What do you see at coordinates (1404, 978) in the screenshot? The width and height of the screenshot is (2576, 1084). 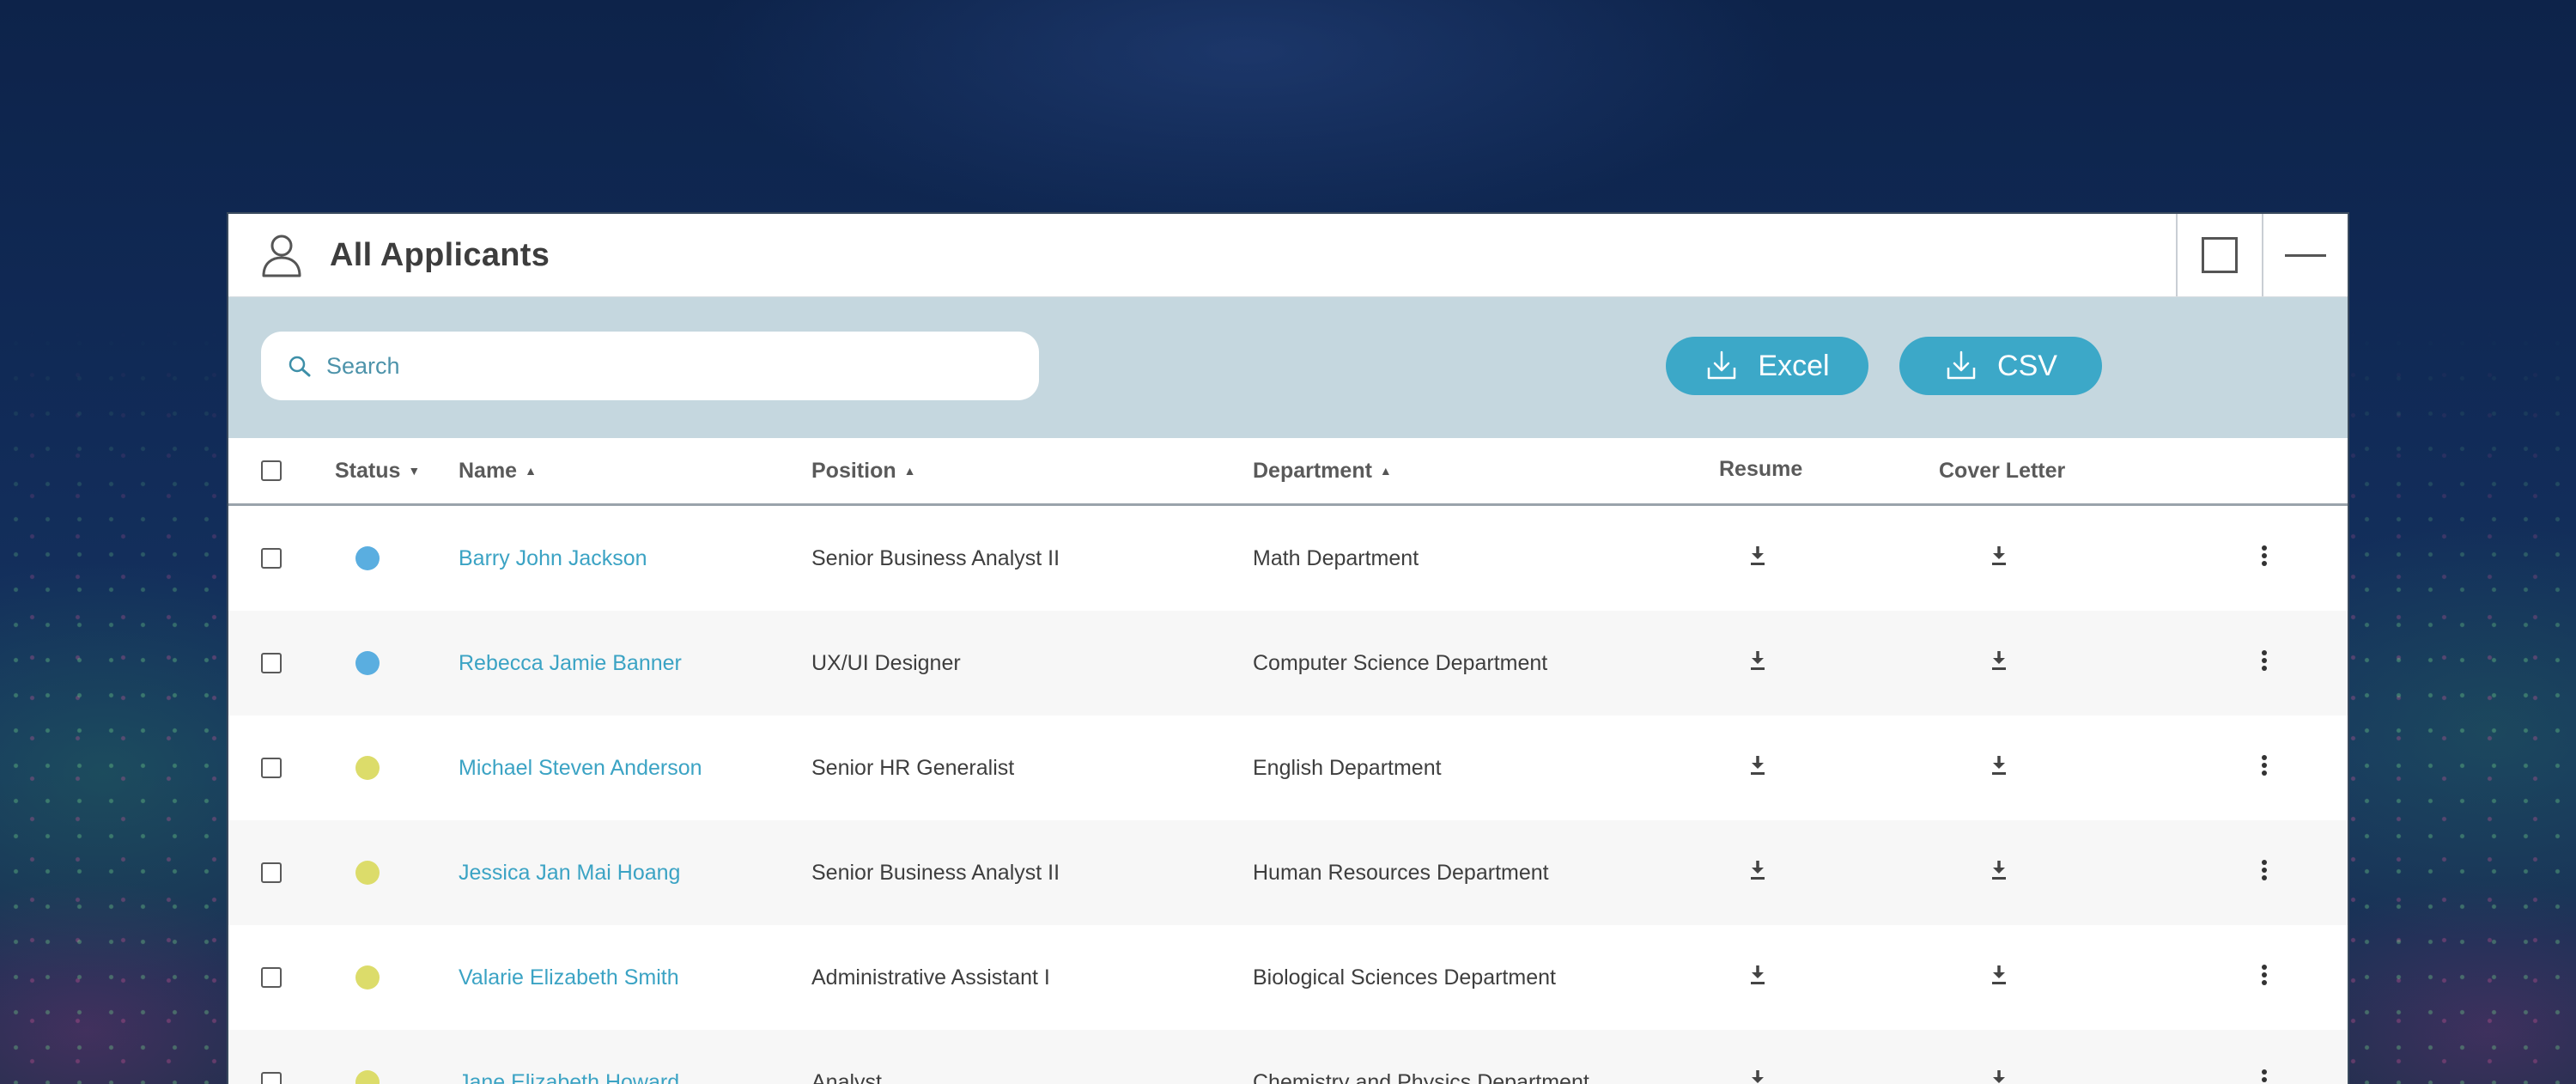 I see `department-cell: Biological Sciences Department` at bounding box center [1404, 978].